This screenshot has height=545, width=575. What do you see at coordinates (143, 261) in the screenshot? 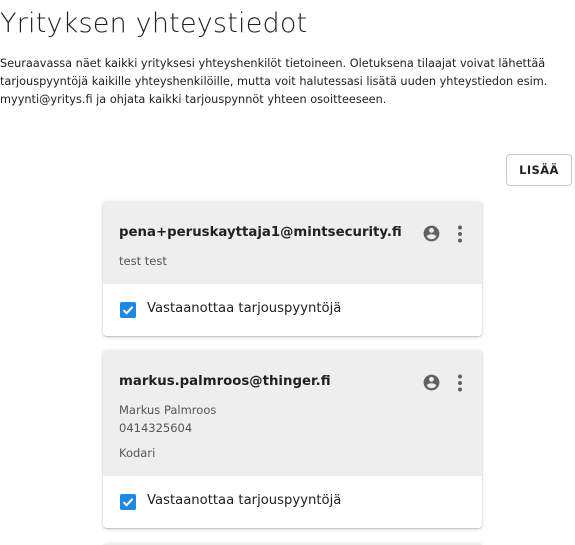
I see `contact-name: test test` at bounding box center [143, 261].